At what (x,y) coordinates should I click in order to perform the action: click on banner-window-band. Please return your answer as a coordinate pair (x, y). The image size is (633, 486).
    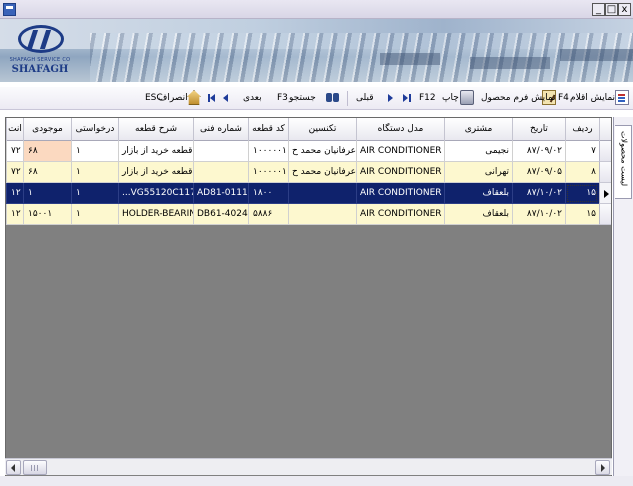
    Looking at the image, I should click on (410, 59).